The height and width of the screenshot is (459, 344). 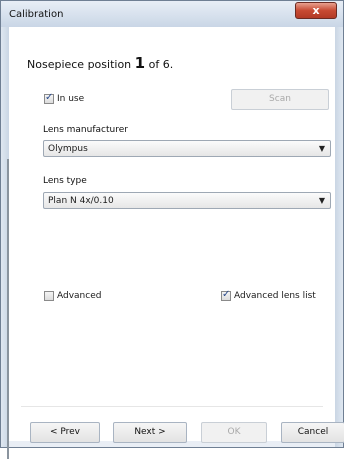 I want to click on footer-divider, so click(x=172, y=406).